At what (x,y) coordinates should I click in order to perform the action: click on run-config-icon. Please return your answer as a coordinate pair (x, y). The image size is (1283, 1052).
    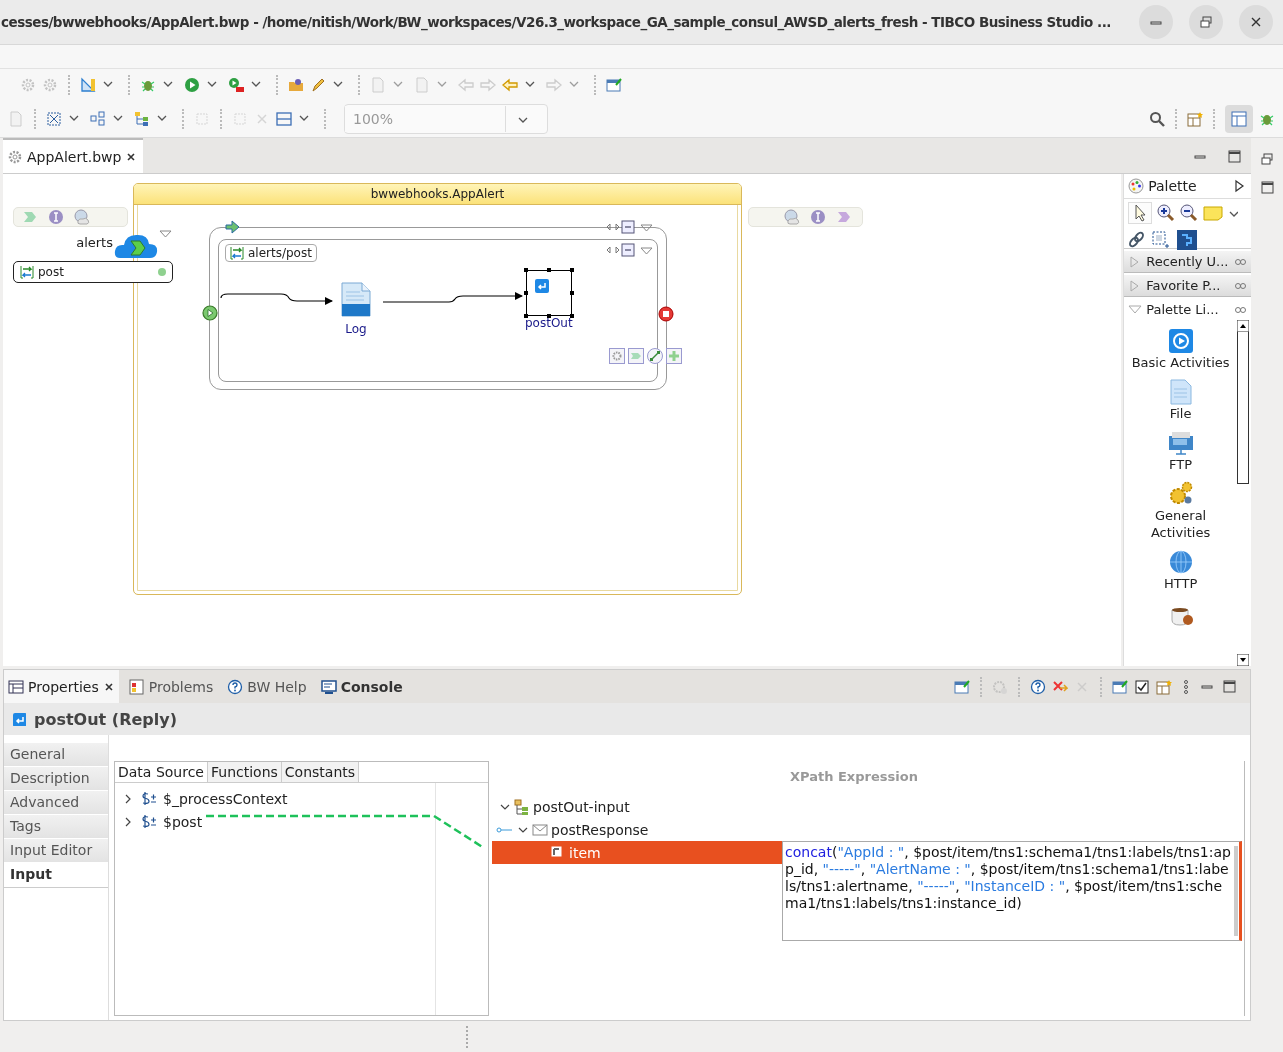
    Looking at the image, I should click on (236, 85).